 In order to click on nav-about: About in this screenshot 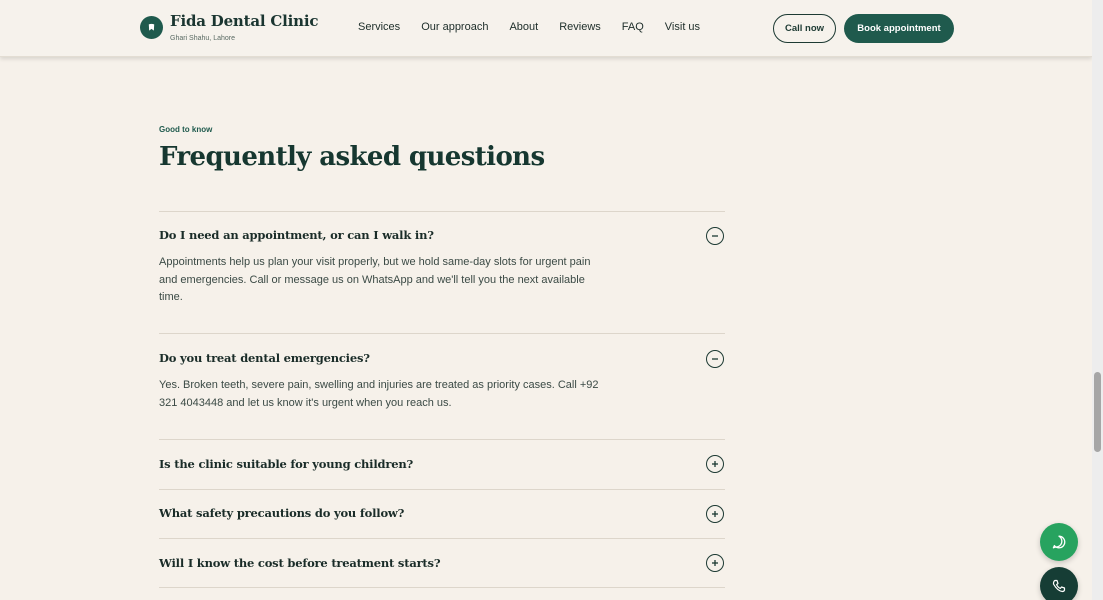, I will do `click(523, 27)`.